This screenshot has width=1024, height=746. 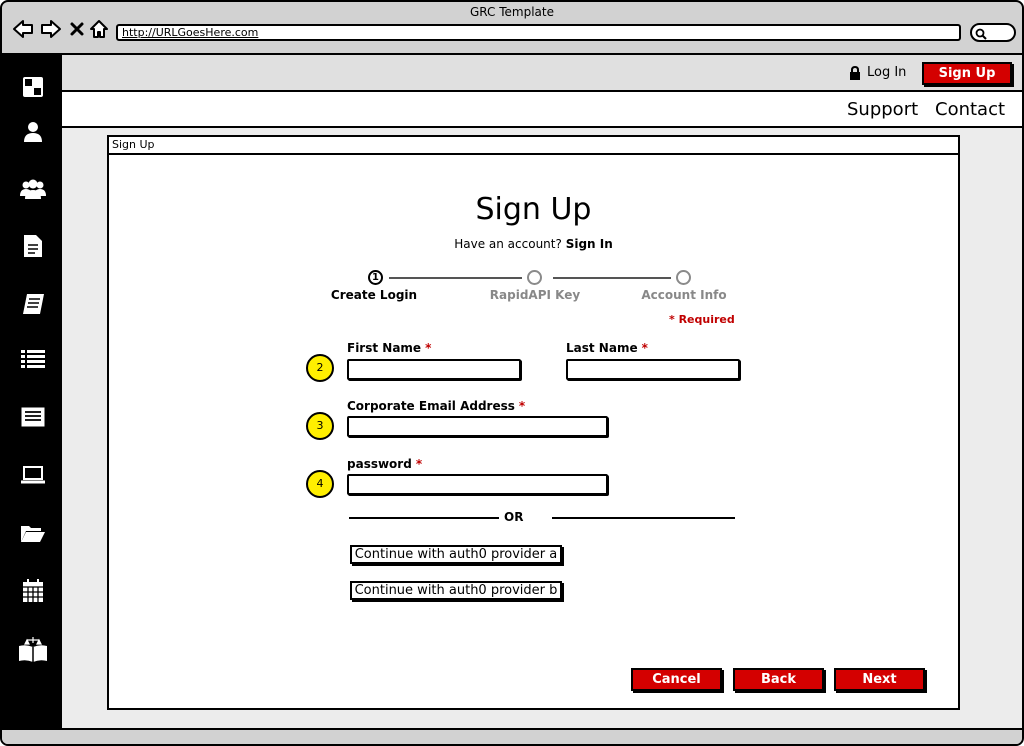 I want to click on required-note: * Required, so click(x=702, y=319).